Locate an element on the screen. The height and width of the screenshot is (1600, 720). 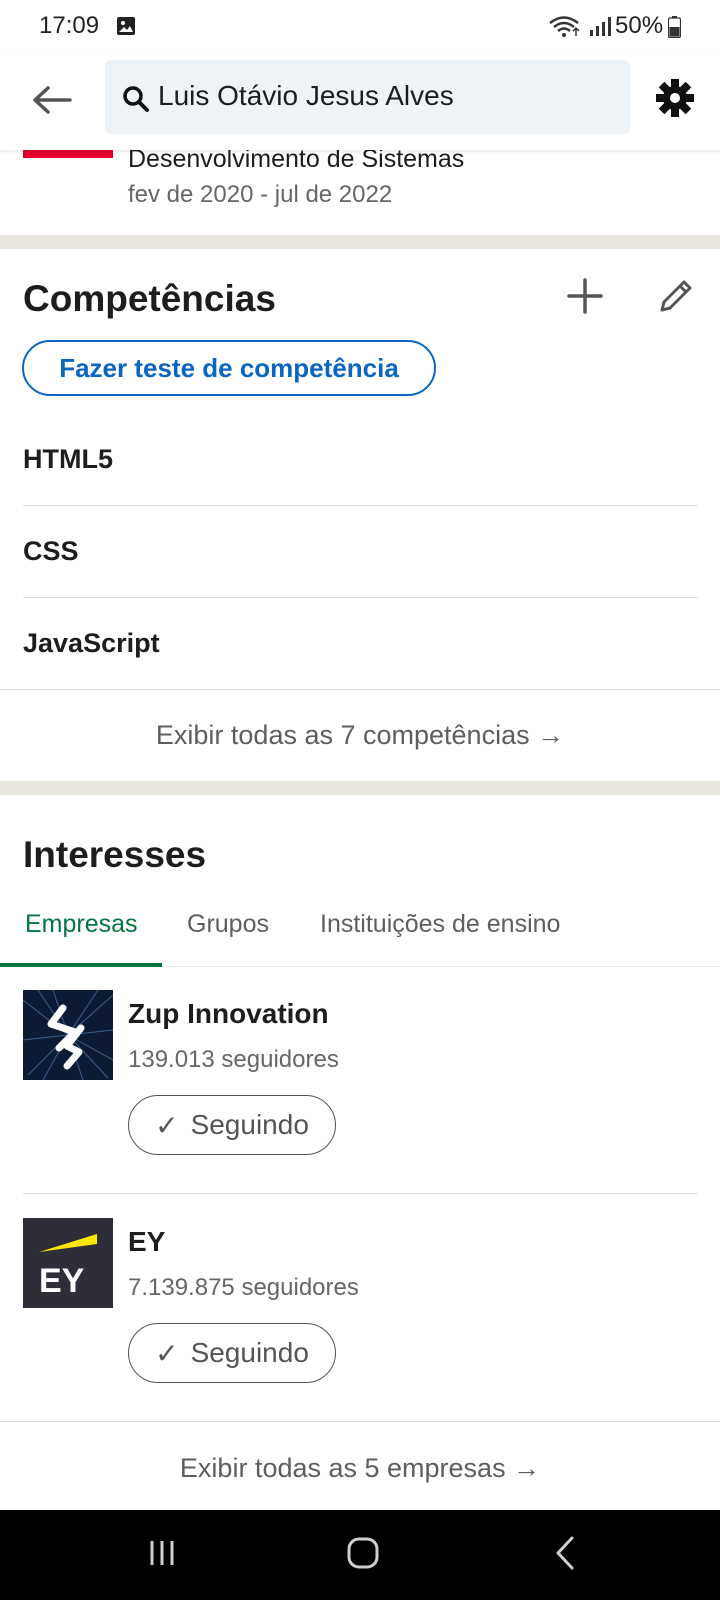
experience-date-range: fev de 2020 - jul de 2022 is located at coordinates (260, 194).